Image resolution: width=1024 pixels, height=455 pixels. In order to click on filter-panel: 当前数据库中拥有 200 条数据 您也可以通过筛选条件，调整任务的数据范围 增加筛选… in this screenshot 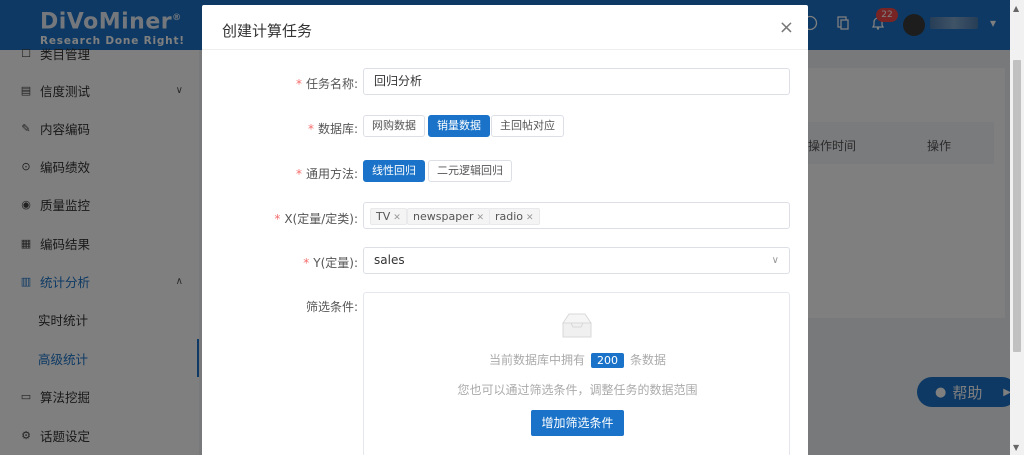, I will do `click(576, 373)`.